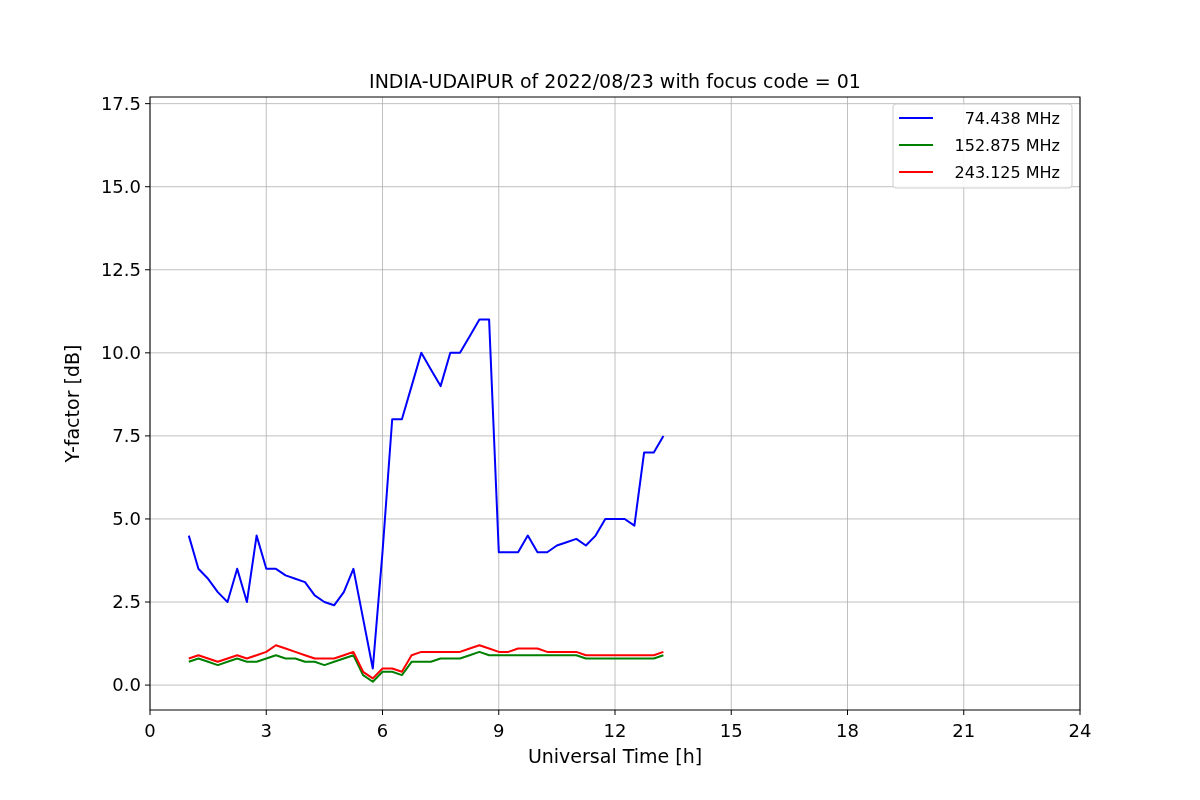  What do you see at coordinates (126, 518) in the screenshot?
I see `y-tick-label: 5.0` at bounding box center [126, 518].